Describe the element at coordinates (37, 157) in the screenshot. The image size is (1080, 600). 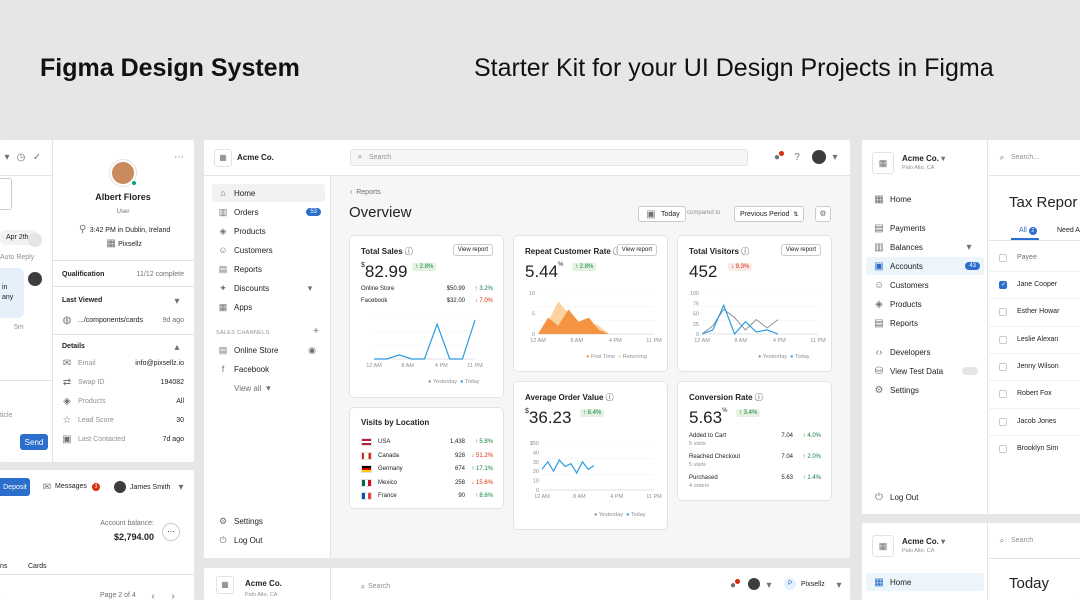
I see `check-icon: ✓` at that location.